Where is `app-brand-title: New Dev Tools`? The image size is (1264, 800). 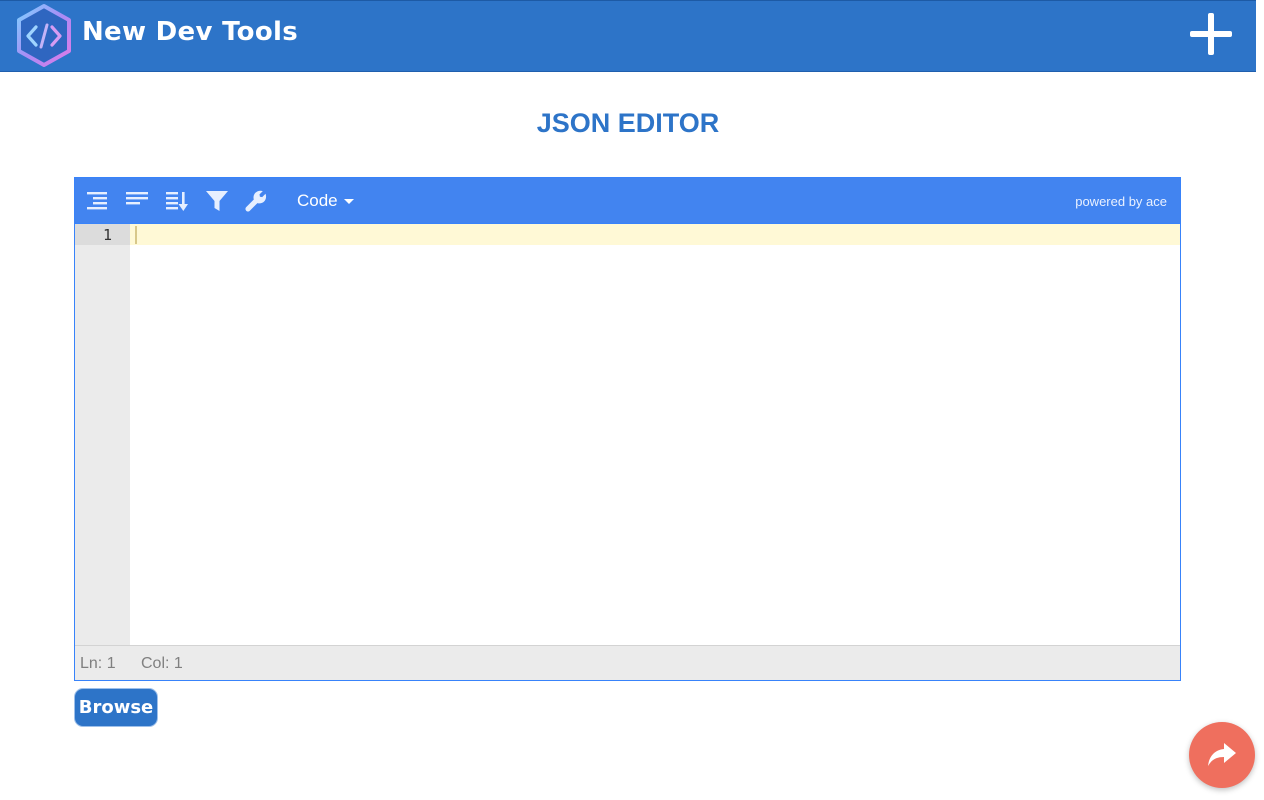 app-brand-title: New Dev Tools is located at coordinates (190, 32).